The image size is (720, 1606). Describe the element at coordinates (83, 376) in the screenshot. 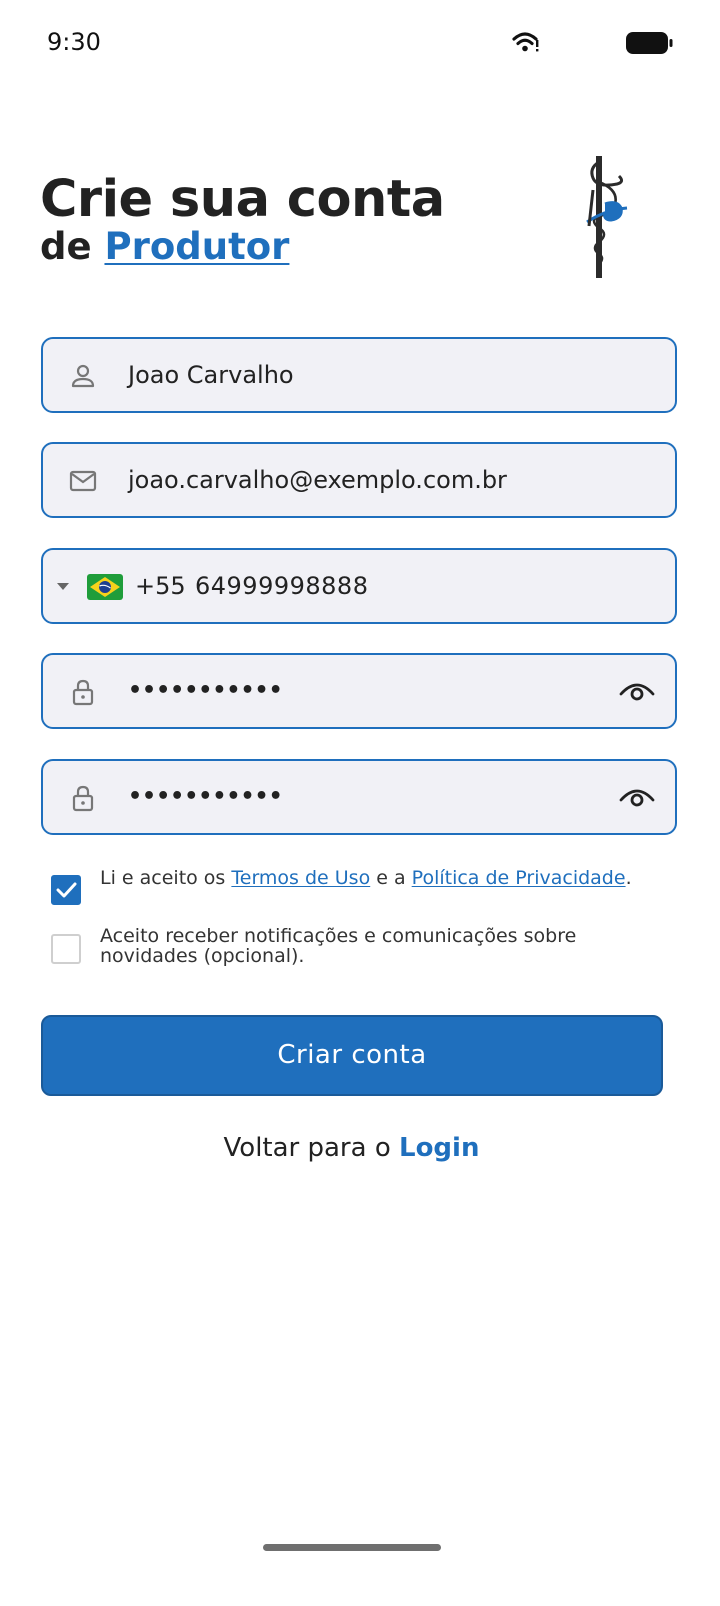

I see `person-icon` at that location.